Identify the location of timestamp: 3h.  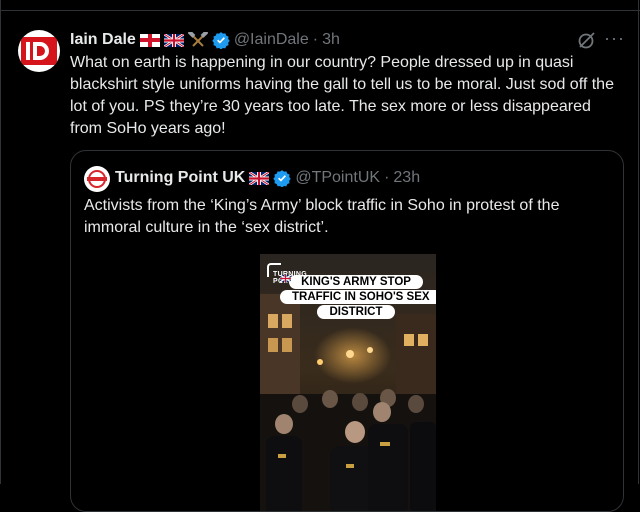
(331, 40).